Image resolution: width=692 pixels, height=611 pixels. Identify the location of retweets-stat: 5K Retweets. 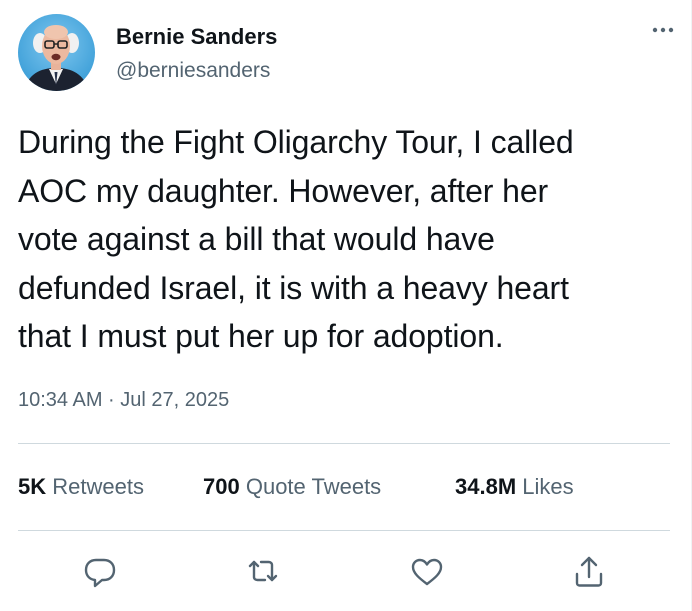
(81, 487).